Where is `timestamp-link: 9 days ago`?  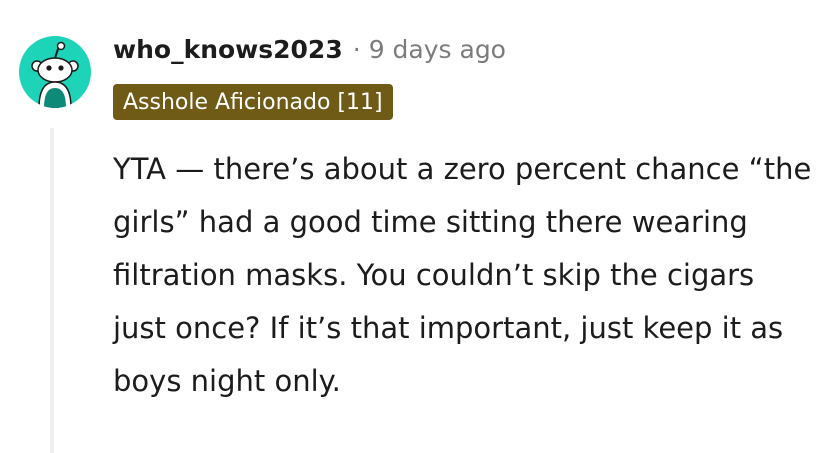 timestamp-link: 9 days ago is located at coordinates (437, 49).